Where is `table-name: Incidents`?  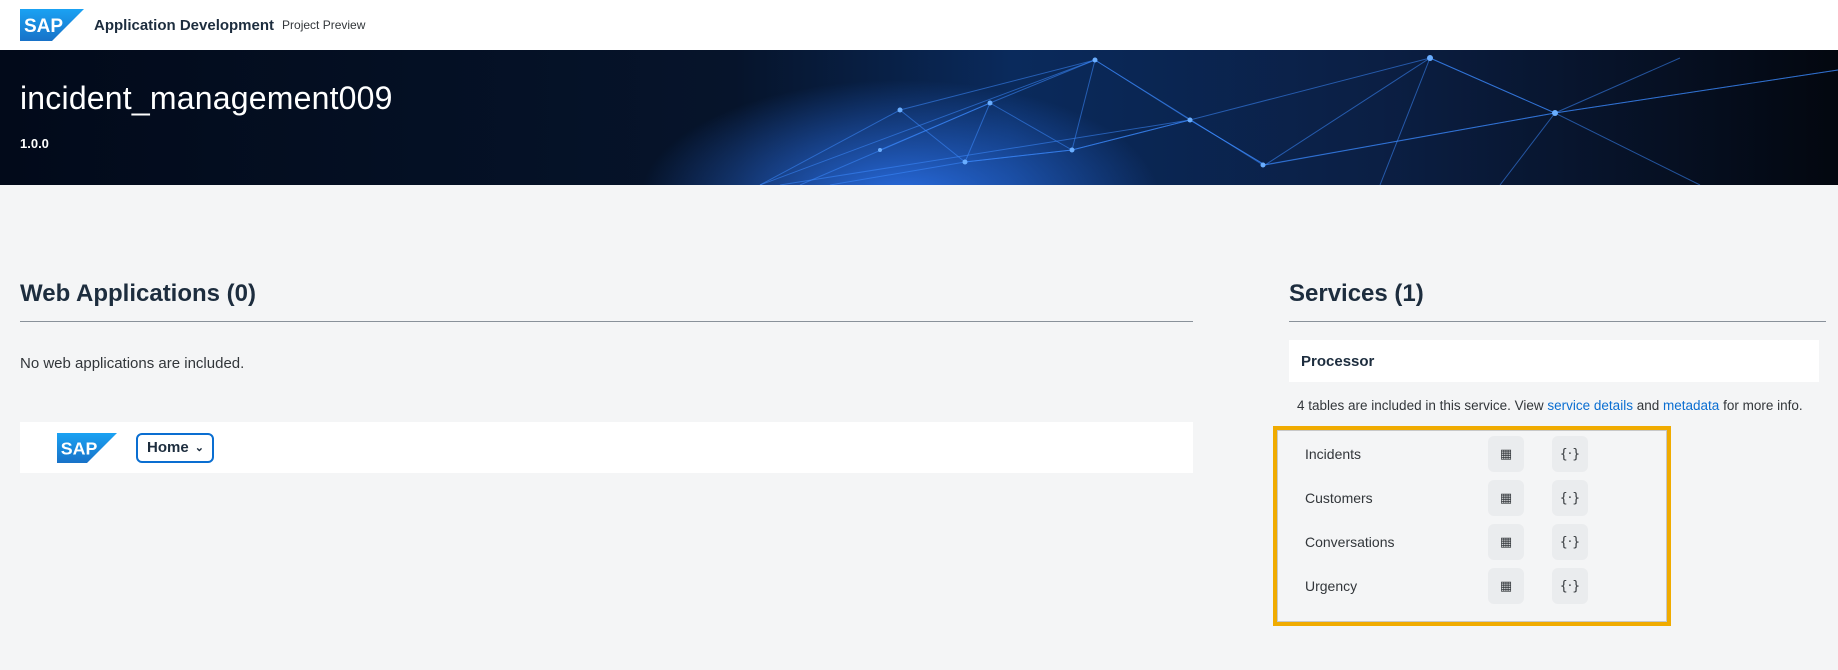 table-name: Incidents is located at coordinates (1333, 454).